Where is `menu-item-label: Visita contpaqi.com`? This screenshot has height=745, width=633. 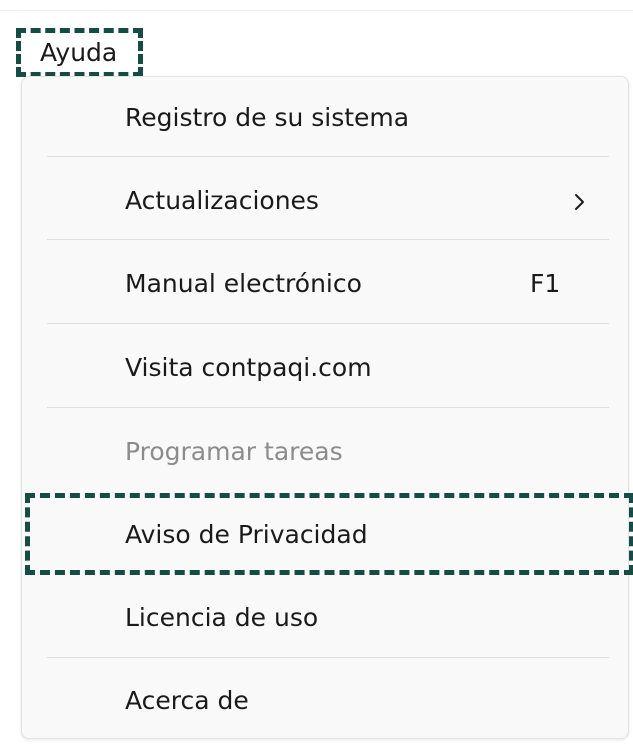 menu-item-label: Visita contpaqi.com is located at coordinates (248, 367).